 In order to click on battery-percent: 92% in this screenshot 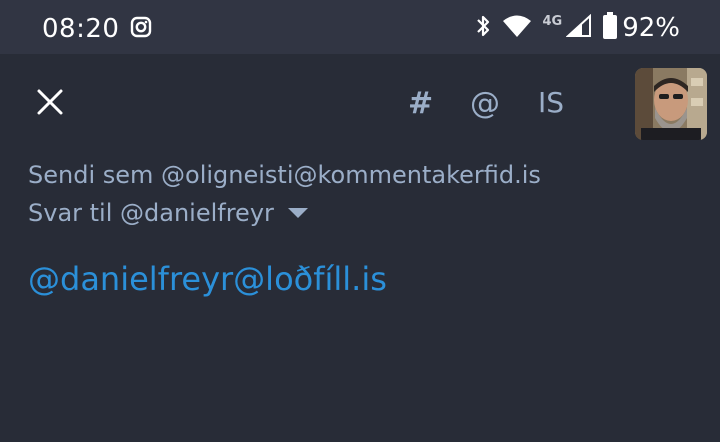, I will do `click(651, 28)`.